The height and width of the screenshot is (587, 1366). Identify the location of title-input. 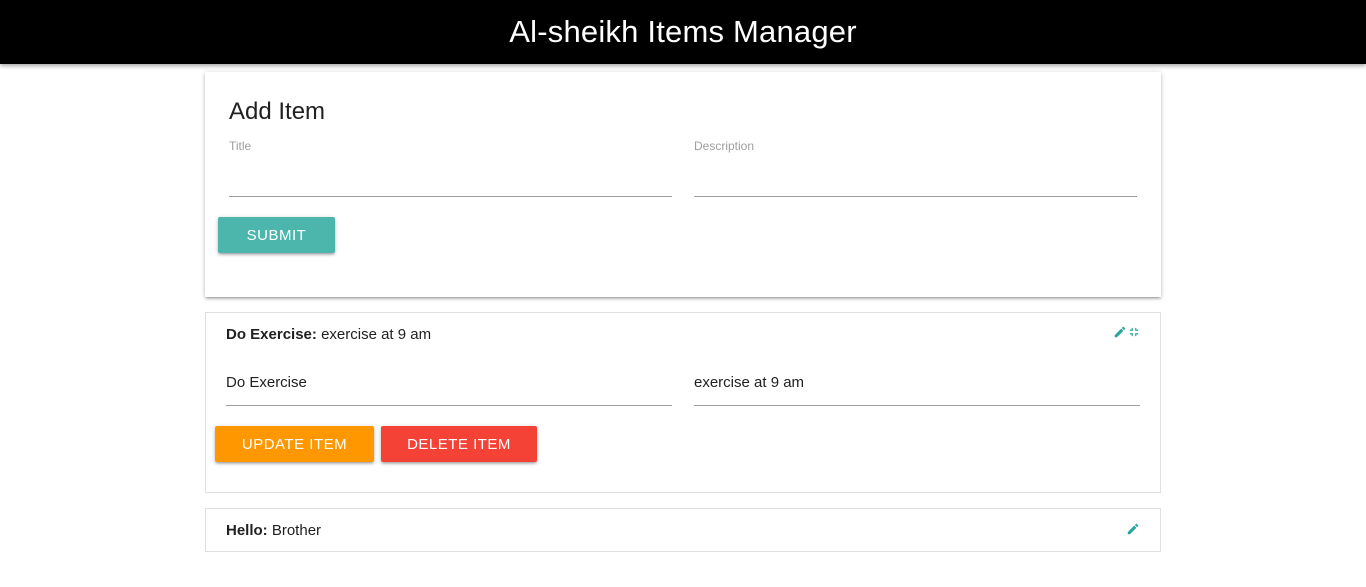
(450, 186).